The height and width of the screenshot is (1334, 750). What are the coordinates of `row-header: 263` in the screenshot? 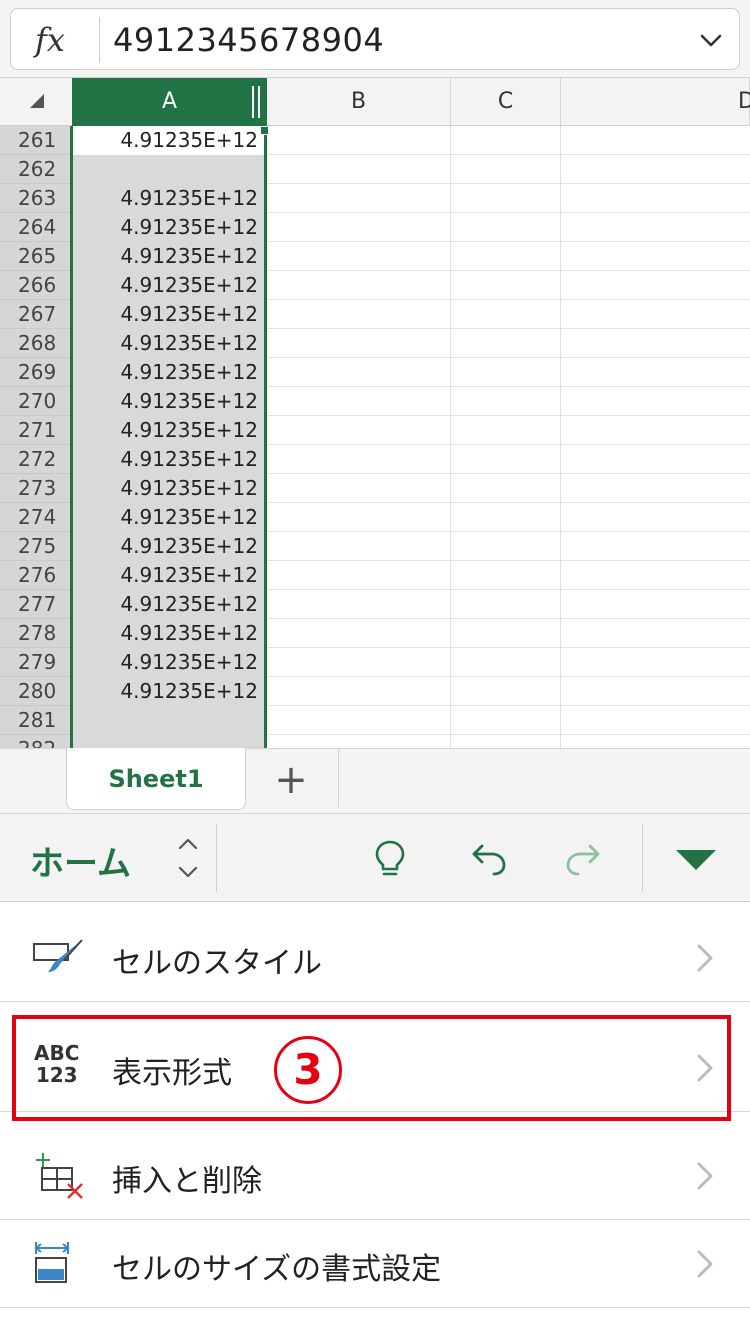 It's located at (36, 198).